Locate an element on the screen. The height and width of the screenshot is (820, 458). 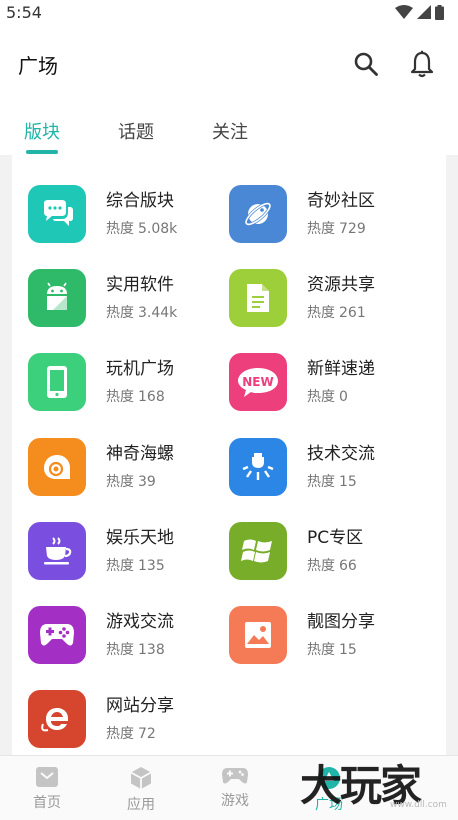
board-meta: 新鲜速递热度 0 is located at coordinates (341, 382).